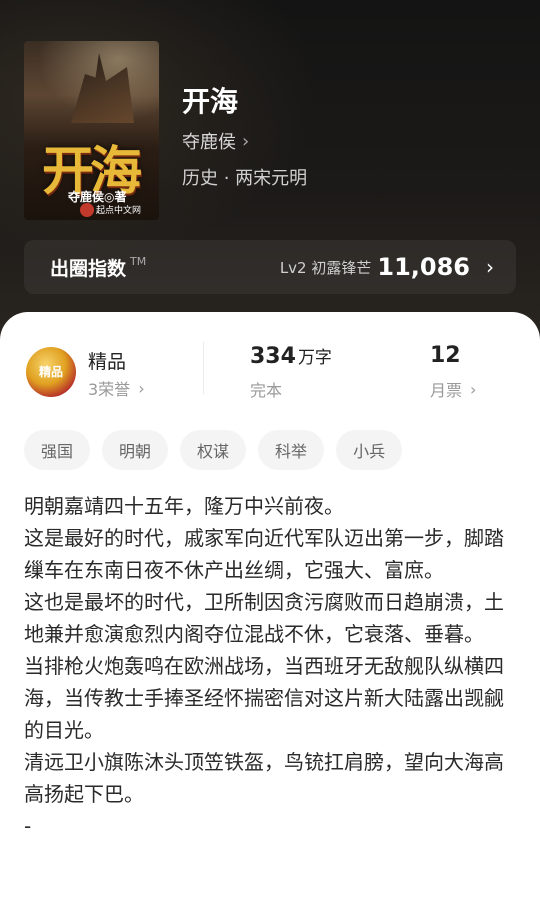 The image size is (540, 913). Describe the element at coordinates (135, 450) in the screenshot. I see `tag-chip: 明朝` at that location.